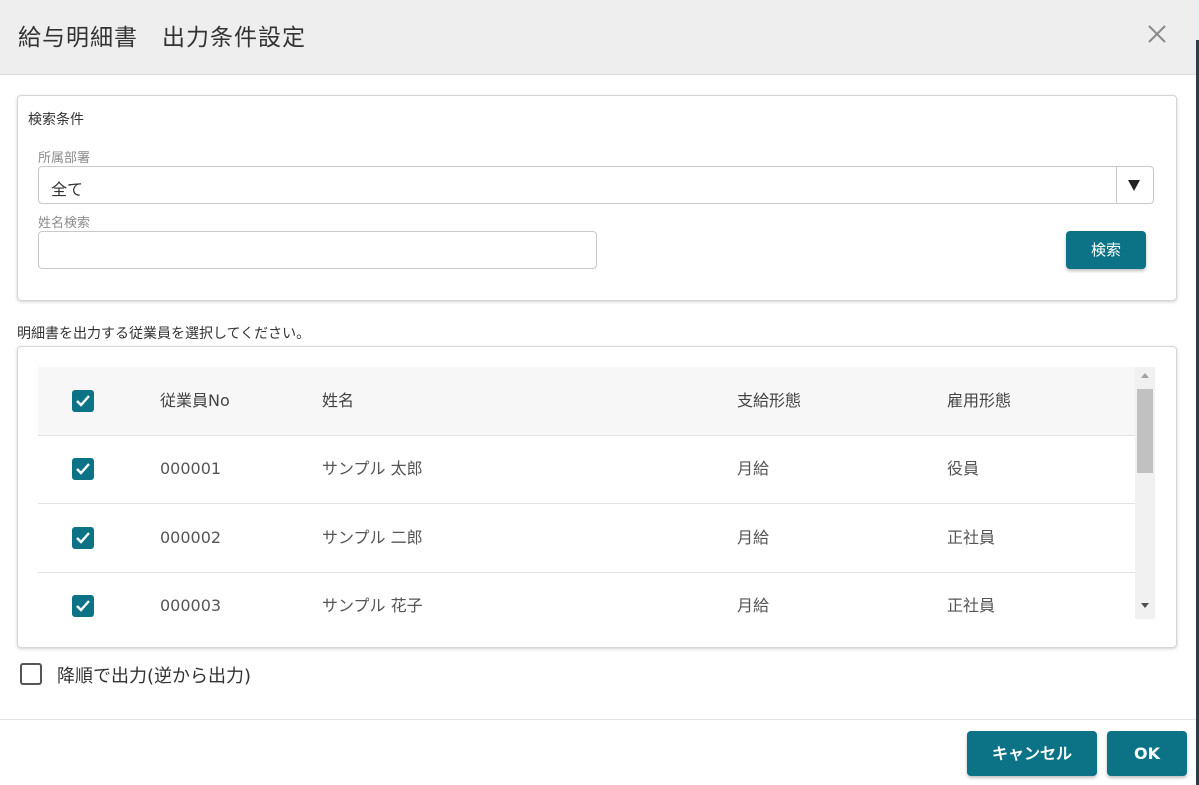 The image size is (1199, 785). What do you see at coordinates (67, 189) in the screenshot?
I see `department-select-value: 全て` at bounding box center [67, 189].